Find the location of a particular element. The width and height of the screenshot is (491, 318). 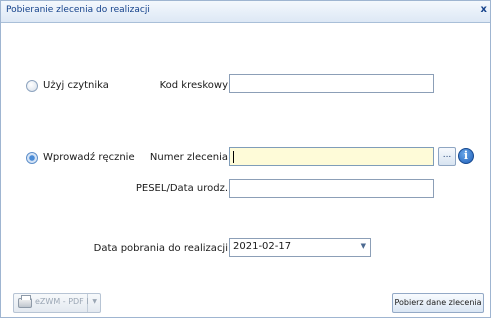

barcode-input is located at coordinates (331, 83).